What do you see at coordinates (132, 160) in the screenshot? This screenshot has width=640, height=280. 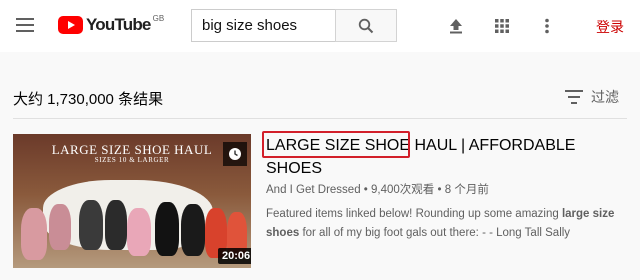 I see `thumbnail-subtitle: SIZES 10 & LARGER` at bounding box center [132, 160].